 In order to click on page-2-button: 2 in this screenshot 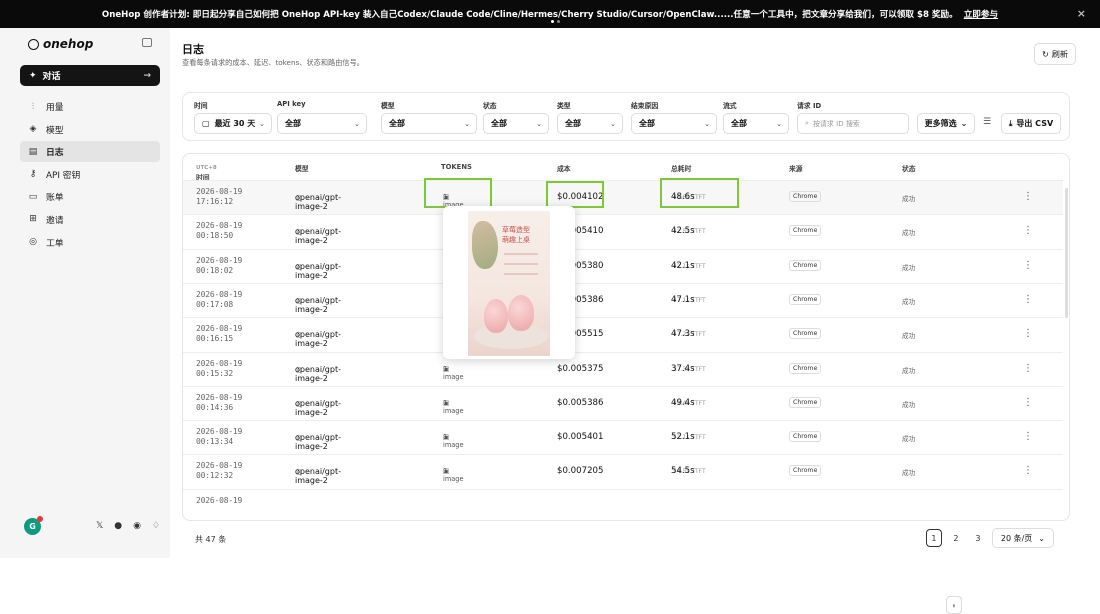, I will do `click(956, 538)`.